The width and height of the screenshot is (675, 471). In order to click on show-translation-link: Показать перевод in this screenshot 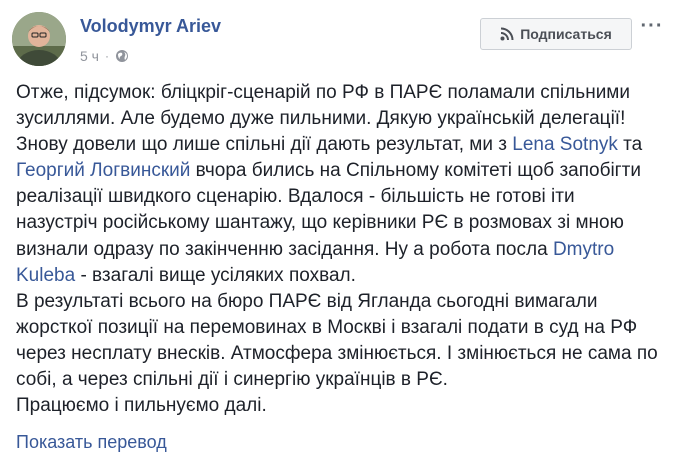, I will do `click(91, 442)`.